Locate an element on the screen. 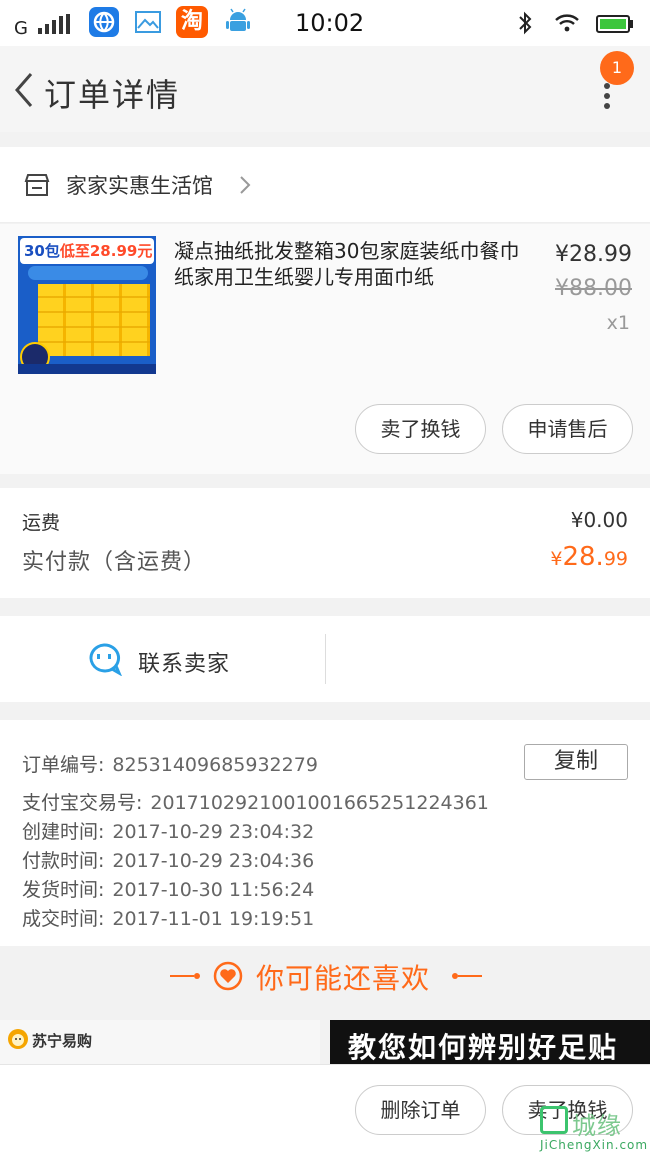  shipping-value: ¥0.00 is located at coordinates (599, 520).